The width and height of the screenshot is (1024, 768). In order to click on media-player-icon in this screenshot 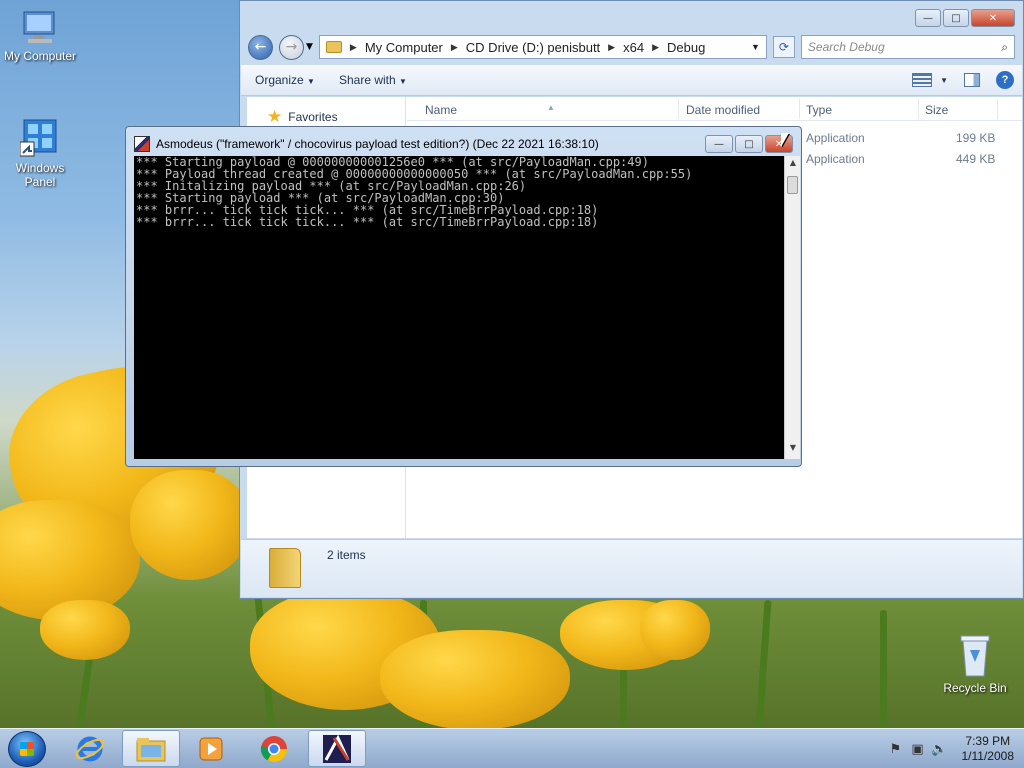, I will do `click(211, 748)`.